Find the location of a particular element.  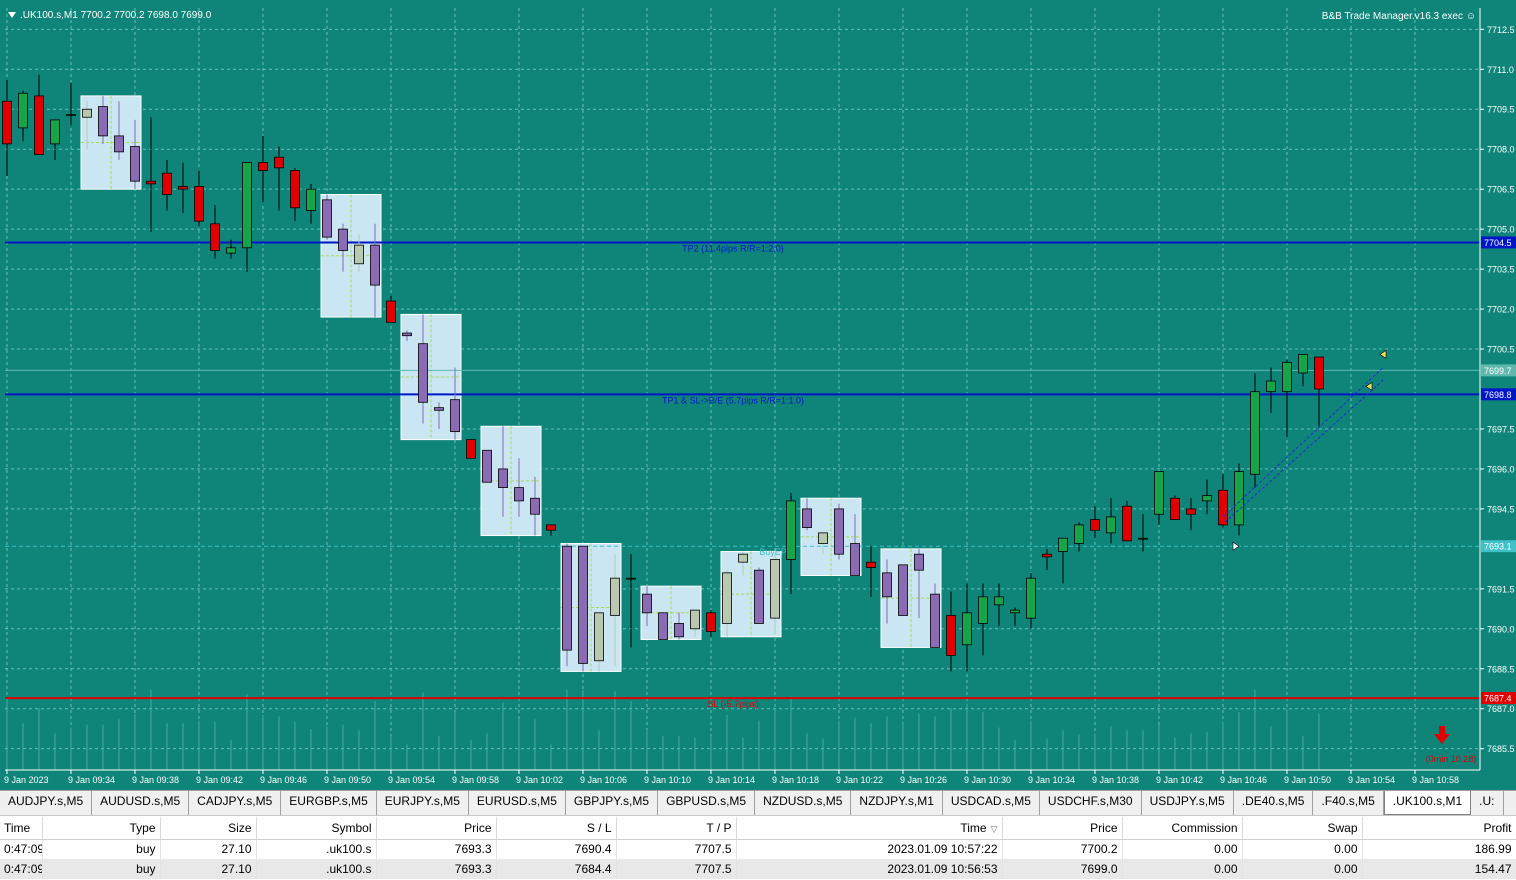

tab-eurusd-s-m5: EURUSD.s,M5 is located at coordinates (517, 803).